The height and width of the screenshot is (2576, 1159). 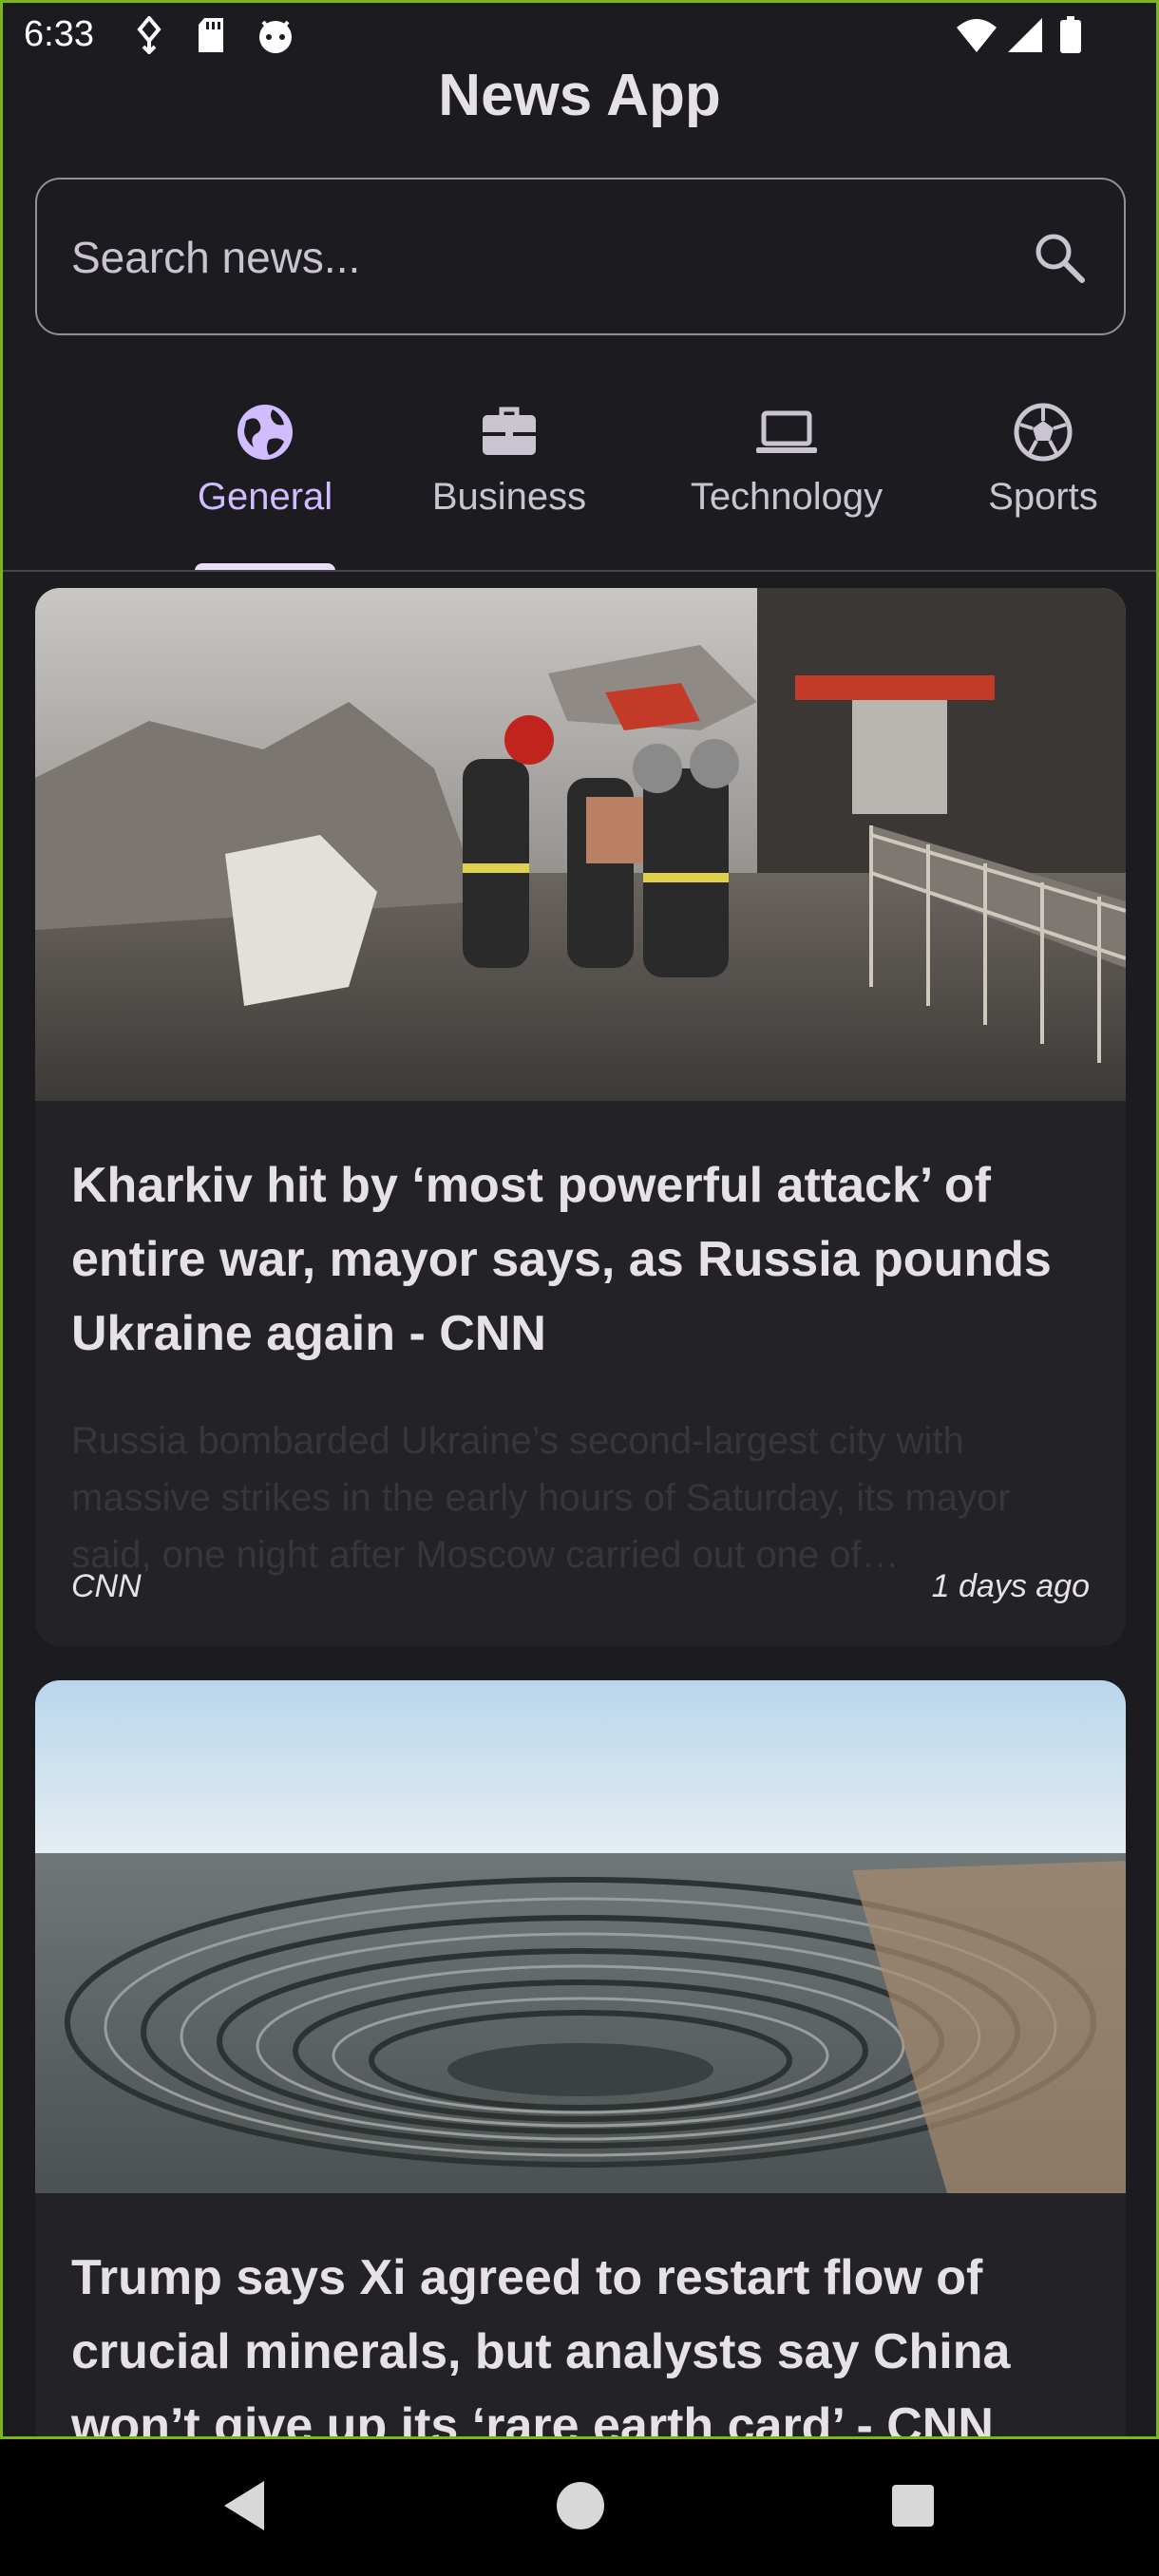 What do you see at coordinates (509, 432) in the screenshot?
I see `briefcase-icon` at bounding box center [509, 432].